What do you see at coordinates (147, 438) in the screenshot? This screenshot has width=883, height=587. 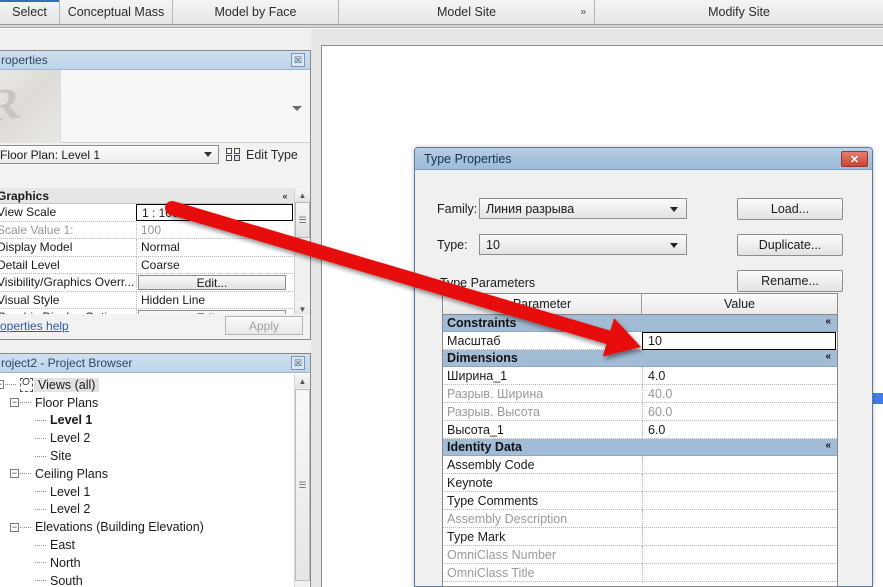 I see `tree-item-floor-plan-level-2: Level 2` at bounding box center [147, 438].